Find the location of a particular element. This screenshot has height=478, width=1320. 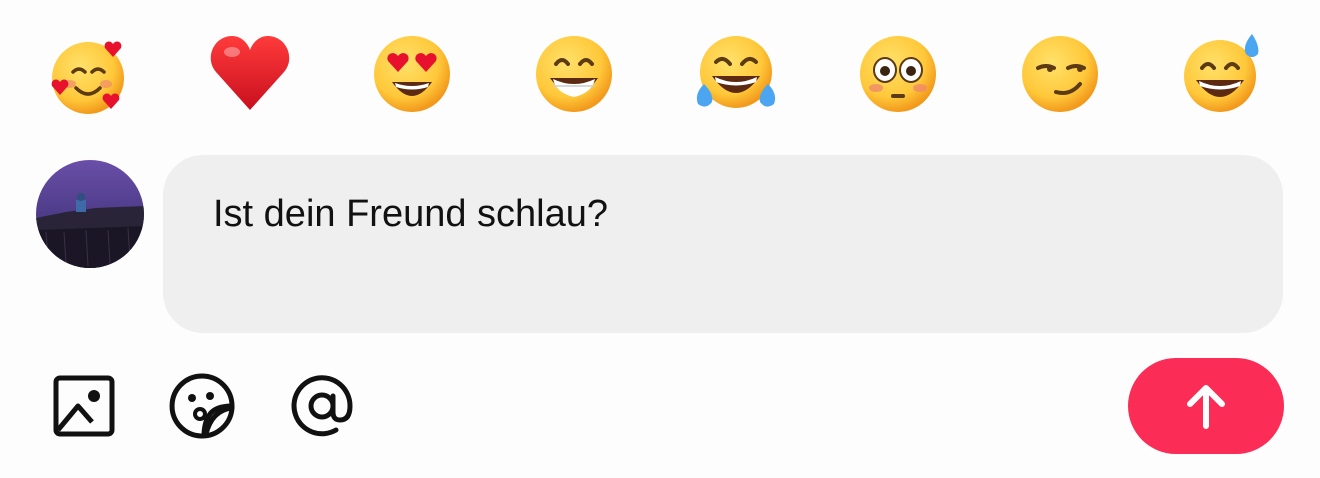

heart-eyes-icon is located at coordinates (412, 74).